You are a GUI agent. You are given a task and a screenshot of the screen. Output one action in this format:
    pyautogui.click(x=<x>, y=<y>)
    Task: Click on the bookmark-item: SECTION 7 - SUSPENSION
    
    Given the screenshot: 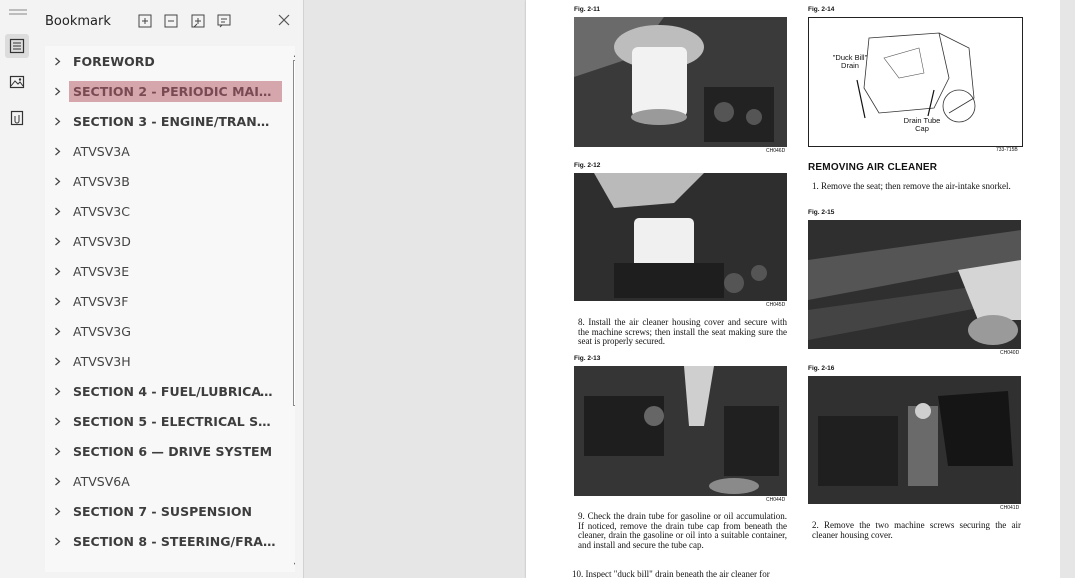 What is the action you would take?
    pyautogui.click(x=164, y=511)
    